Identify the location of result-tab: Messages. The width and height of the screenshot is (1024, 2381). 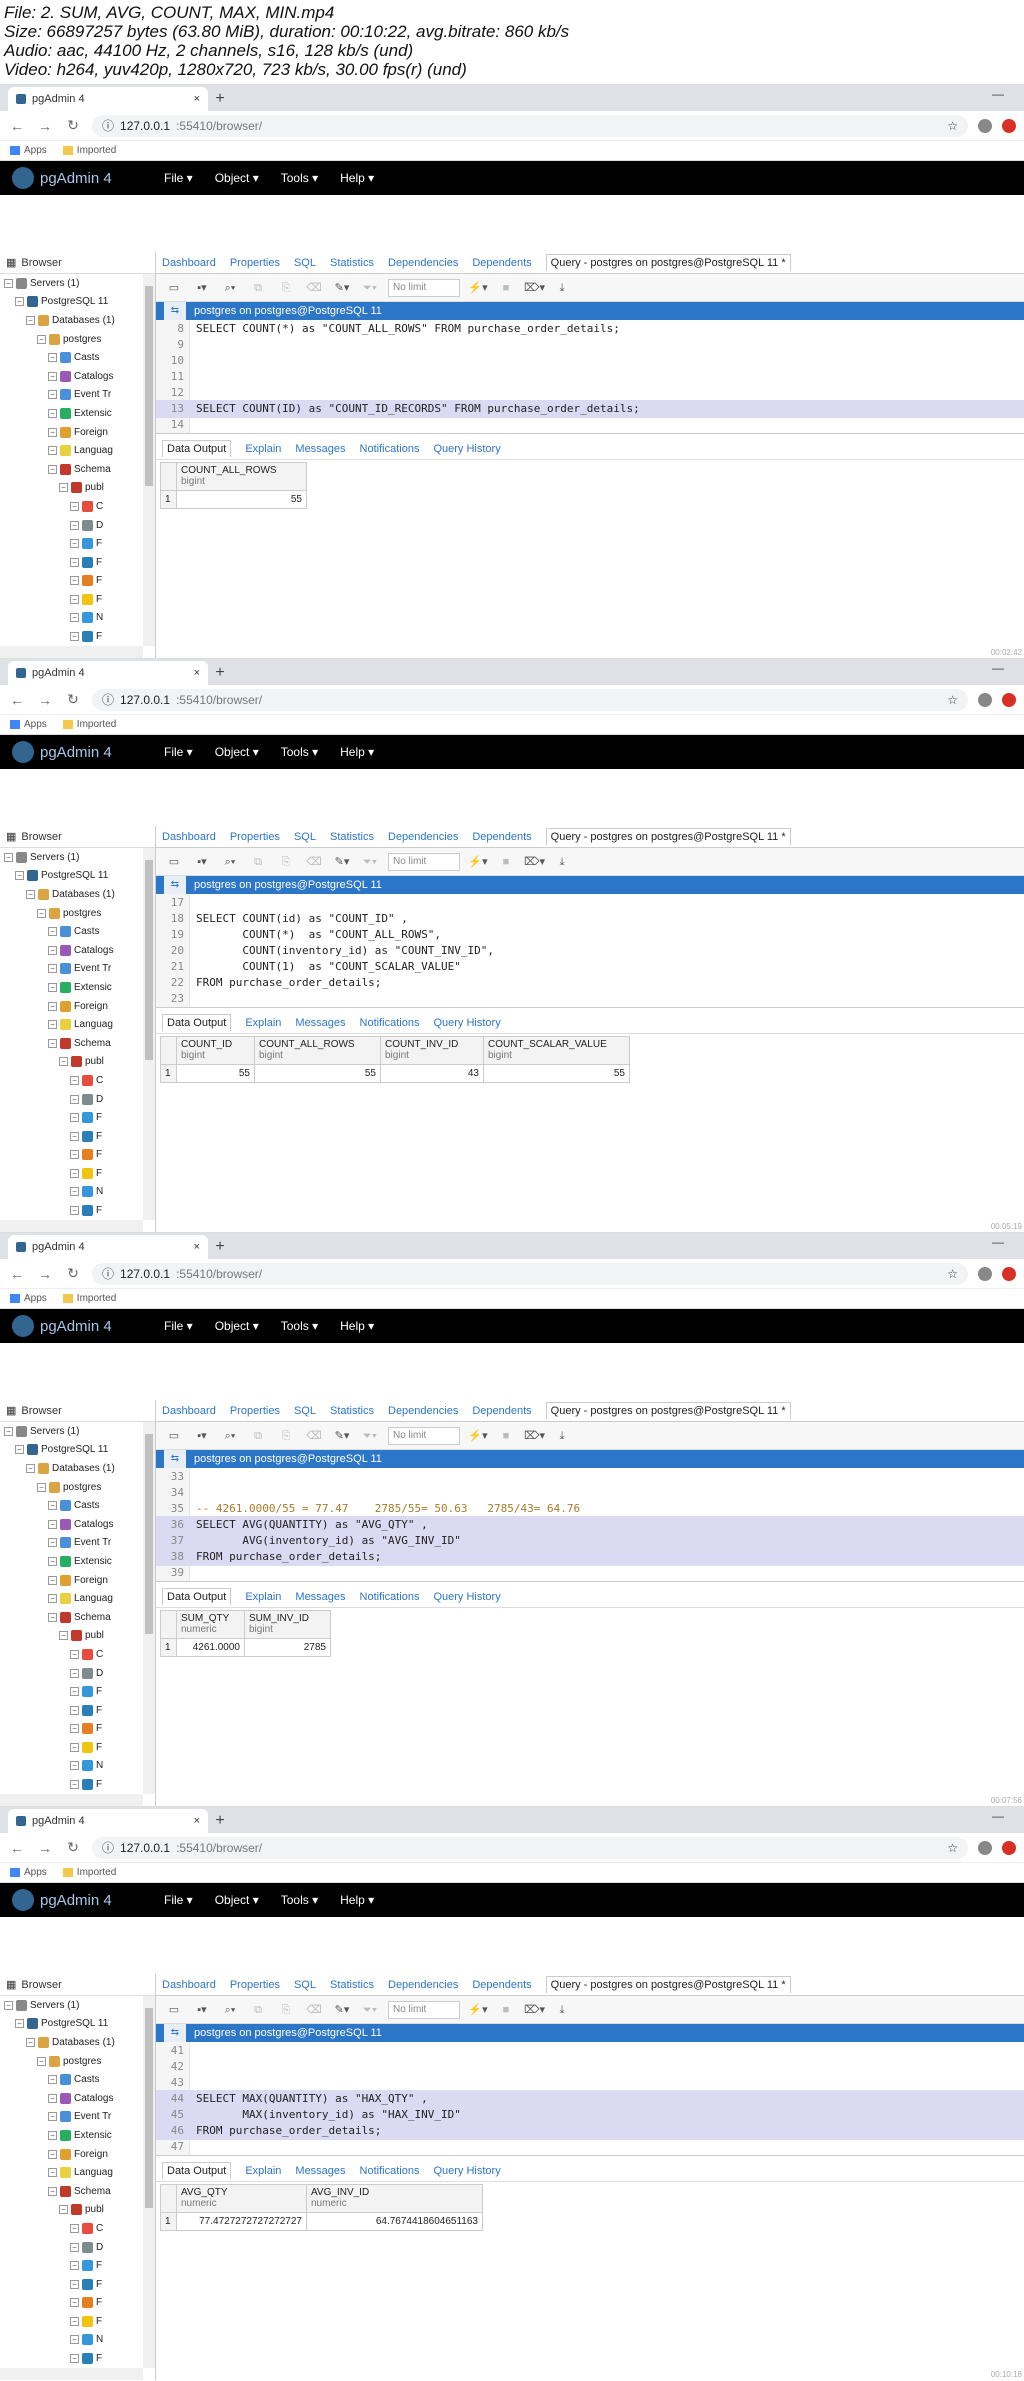
(320, 1597).